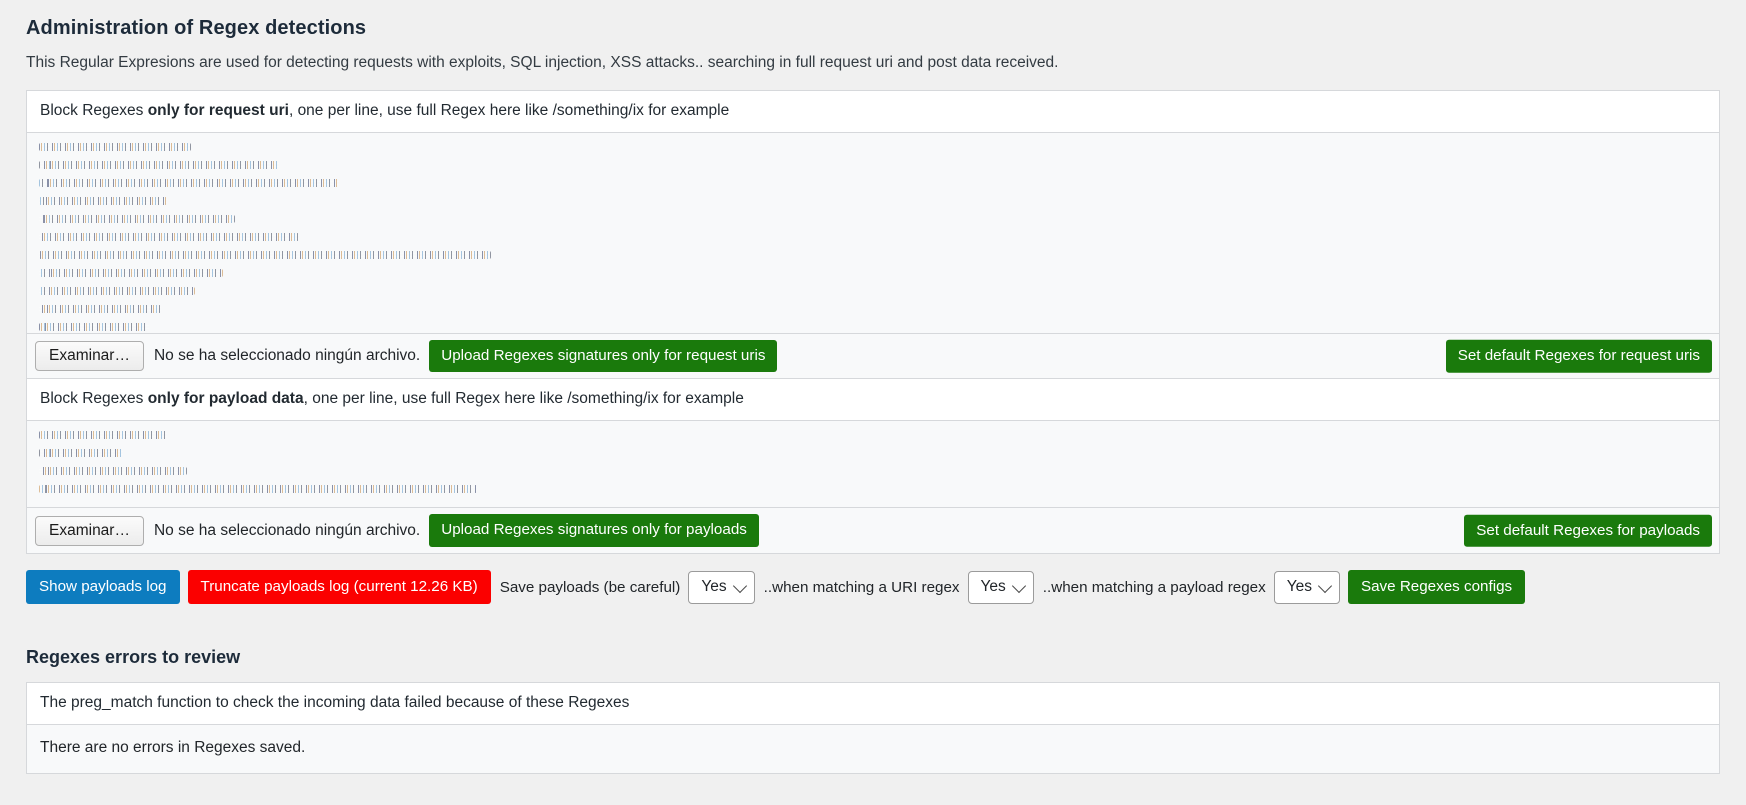 Image resolution: width=1746 pixels, height=805 pixels. I want to click on payload-match-select-value: Yes, so click(1299, 586).